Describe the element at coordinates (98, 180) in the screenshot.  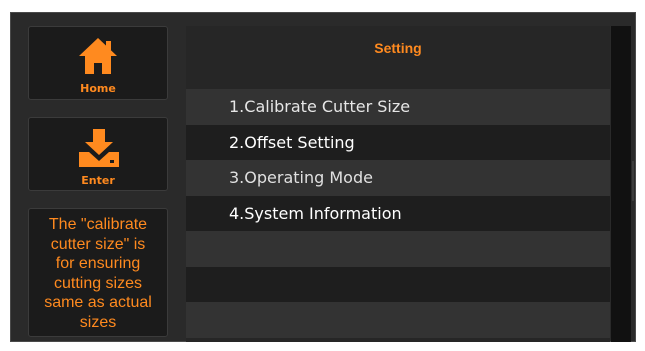
I see `enter-label: Enter` at that location.